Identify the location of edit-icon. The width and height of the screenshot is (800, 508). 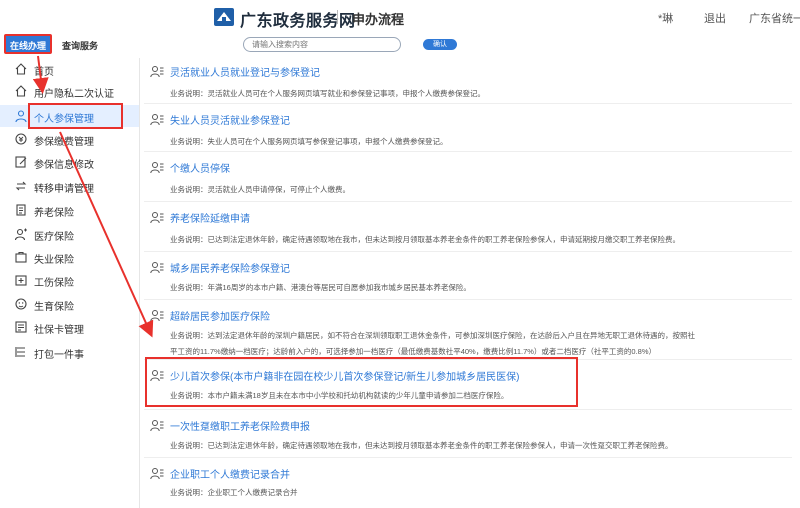
(21, 162).